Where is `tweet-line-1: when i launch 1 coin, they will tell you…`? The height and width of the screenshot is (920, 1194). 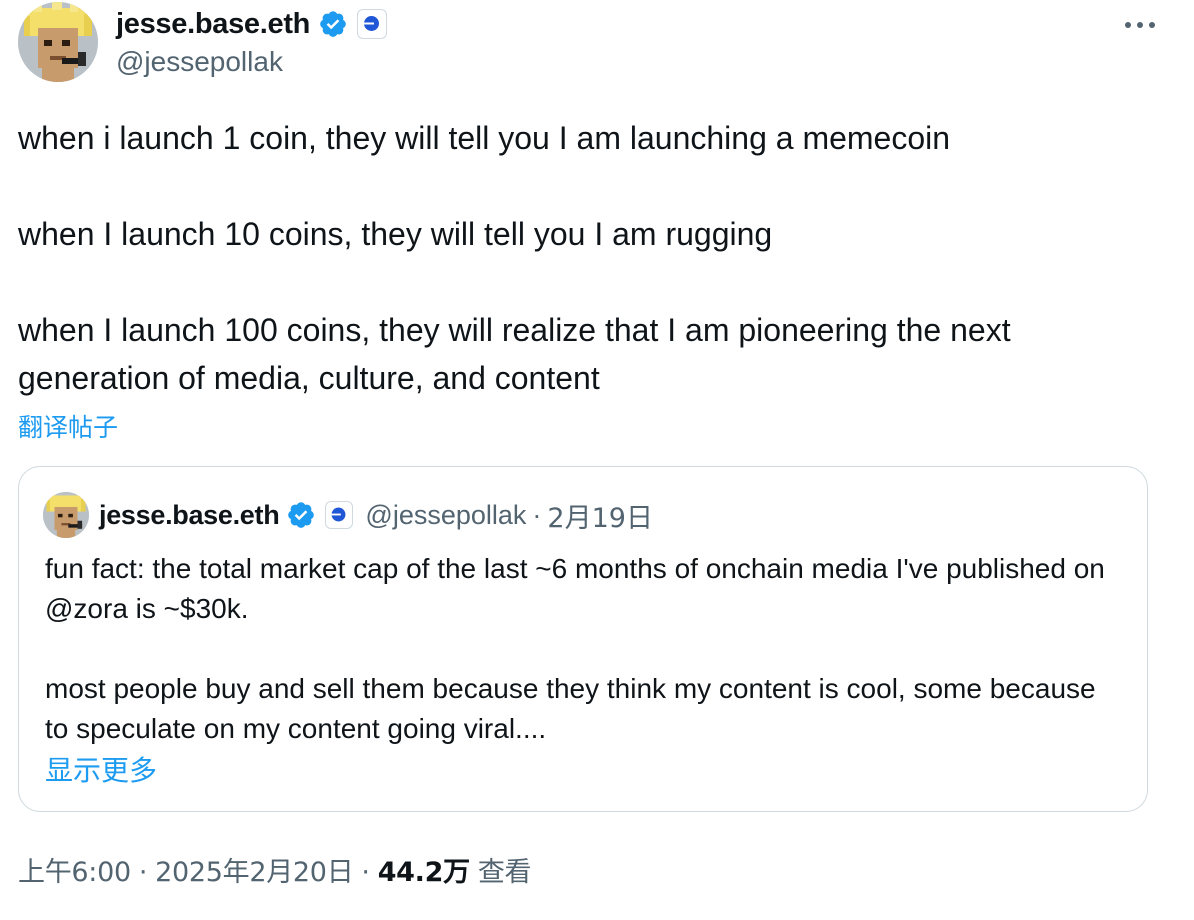 tweet-line-1: when i launch 1 coin, they will tell you… is located at coordinates (484, 138).